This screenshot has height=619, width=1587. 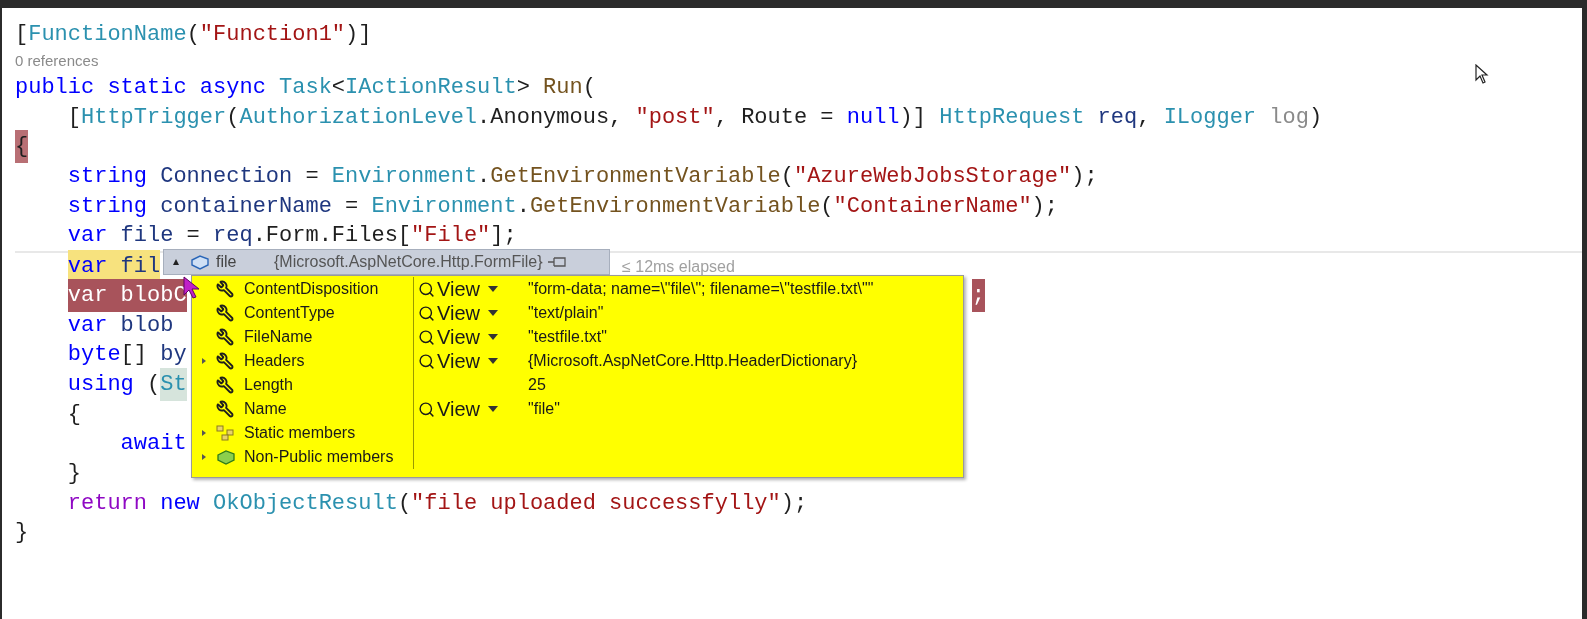 I want to click on member-row: ContentType, so click(x=302, y=313).